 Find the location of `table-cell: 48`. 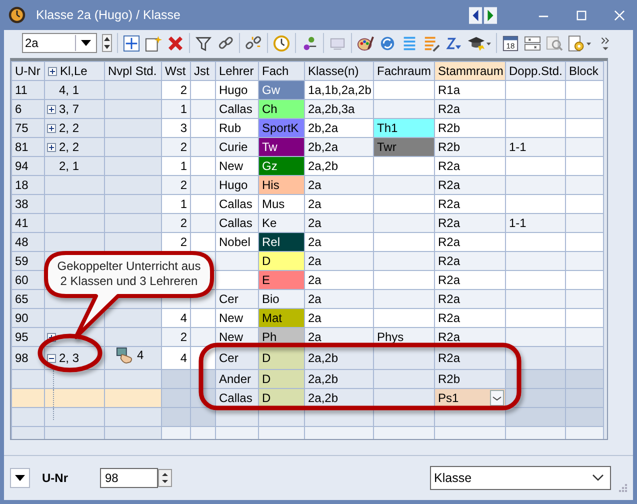

table-cell: 48 is located at coordinates (28, 242).